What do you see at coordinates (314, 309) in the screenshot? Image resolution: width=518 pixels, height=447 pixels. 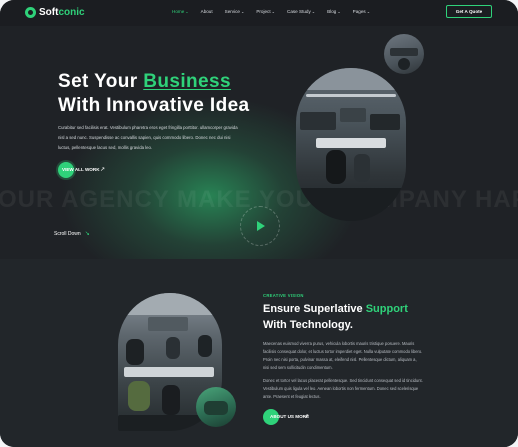 I see `about-title-pre: Ensure Superlative` at bounding box center [314, 309].